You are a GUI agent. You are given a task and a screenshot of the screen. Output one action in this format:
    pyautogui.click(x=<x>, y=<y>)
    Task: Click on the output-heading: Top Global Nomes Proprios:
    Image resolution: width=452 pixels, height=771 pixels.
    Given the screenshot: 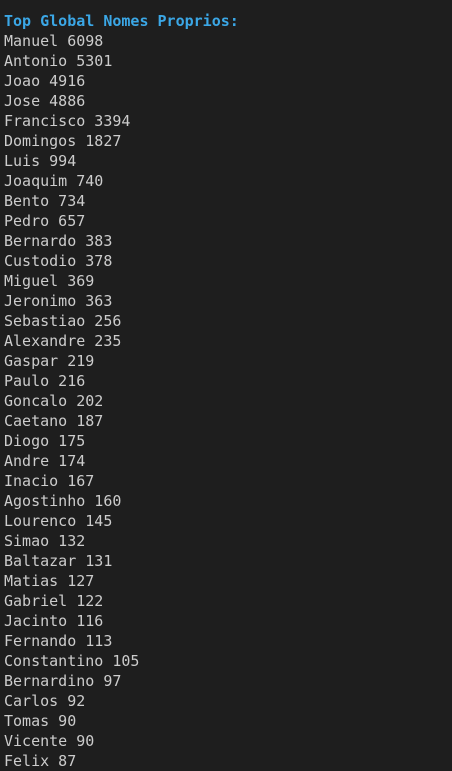 What is the action you would take?
    pyautogui.click(x=121, y=21)
    